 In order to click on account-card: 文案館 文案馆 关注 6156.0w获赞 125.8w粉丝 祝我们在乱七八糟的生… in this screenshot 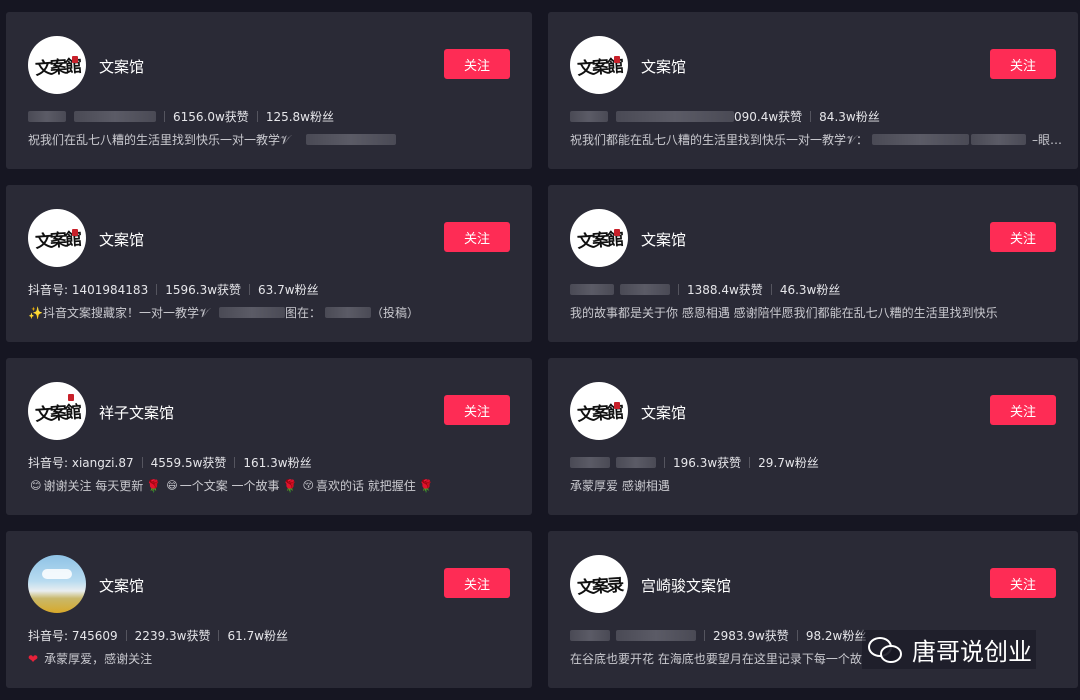, I will do `click(269, 90)`.